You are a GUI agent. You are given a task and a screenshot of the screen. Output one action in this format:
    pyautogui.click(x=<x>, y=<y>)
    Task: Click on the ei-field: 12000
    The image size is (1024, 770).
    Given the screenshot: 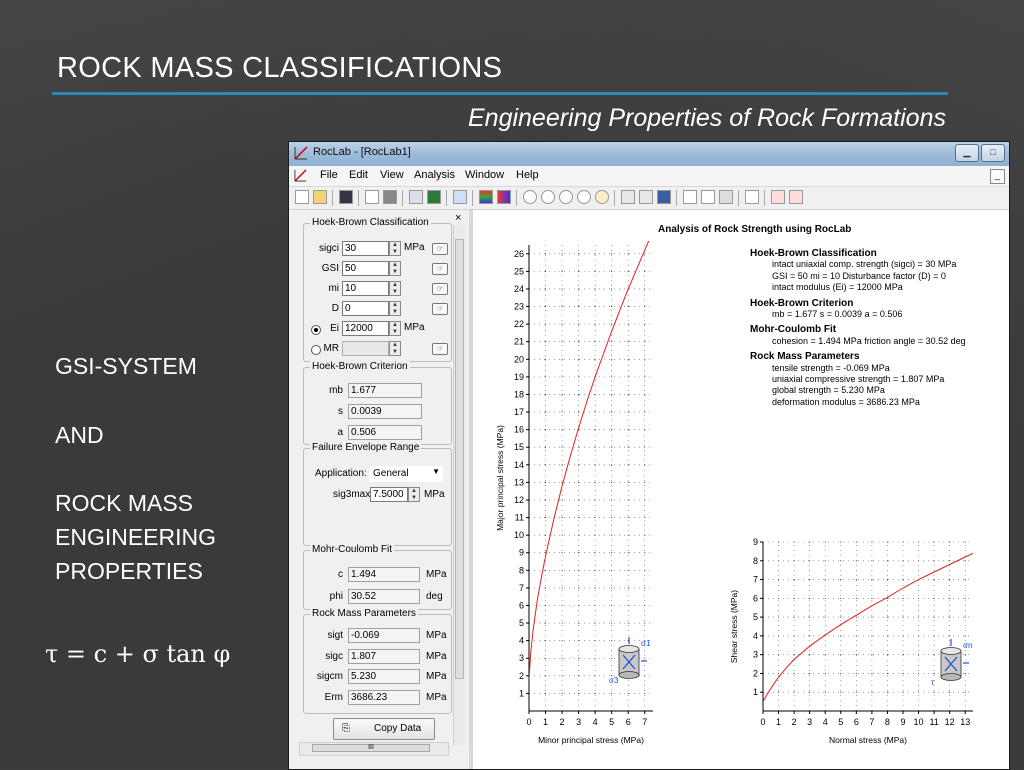 What is the action you would take?
    pyautogui.click(x=365, y=328)
    